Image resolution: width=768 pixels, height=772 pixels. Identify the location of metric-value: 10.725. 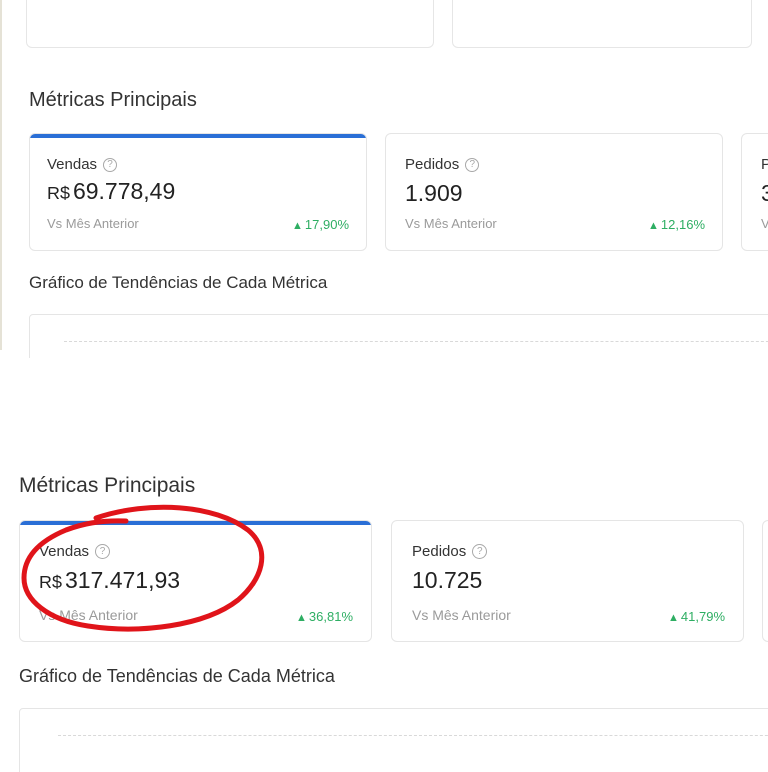
(447, 580).